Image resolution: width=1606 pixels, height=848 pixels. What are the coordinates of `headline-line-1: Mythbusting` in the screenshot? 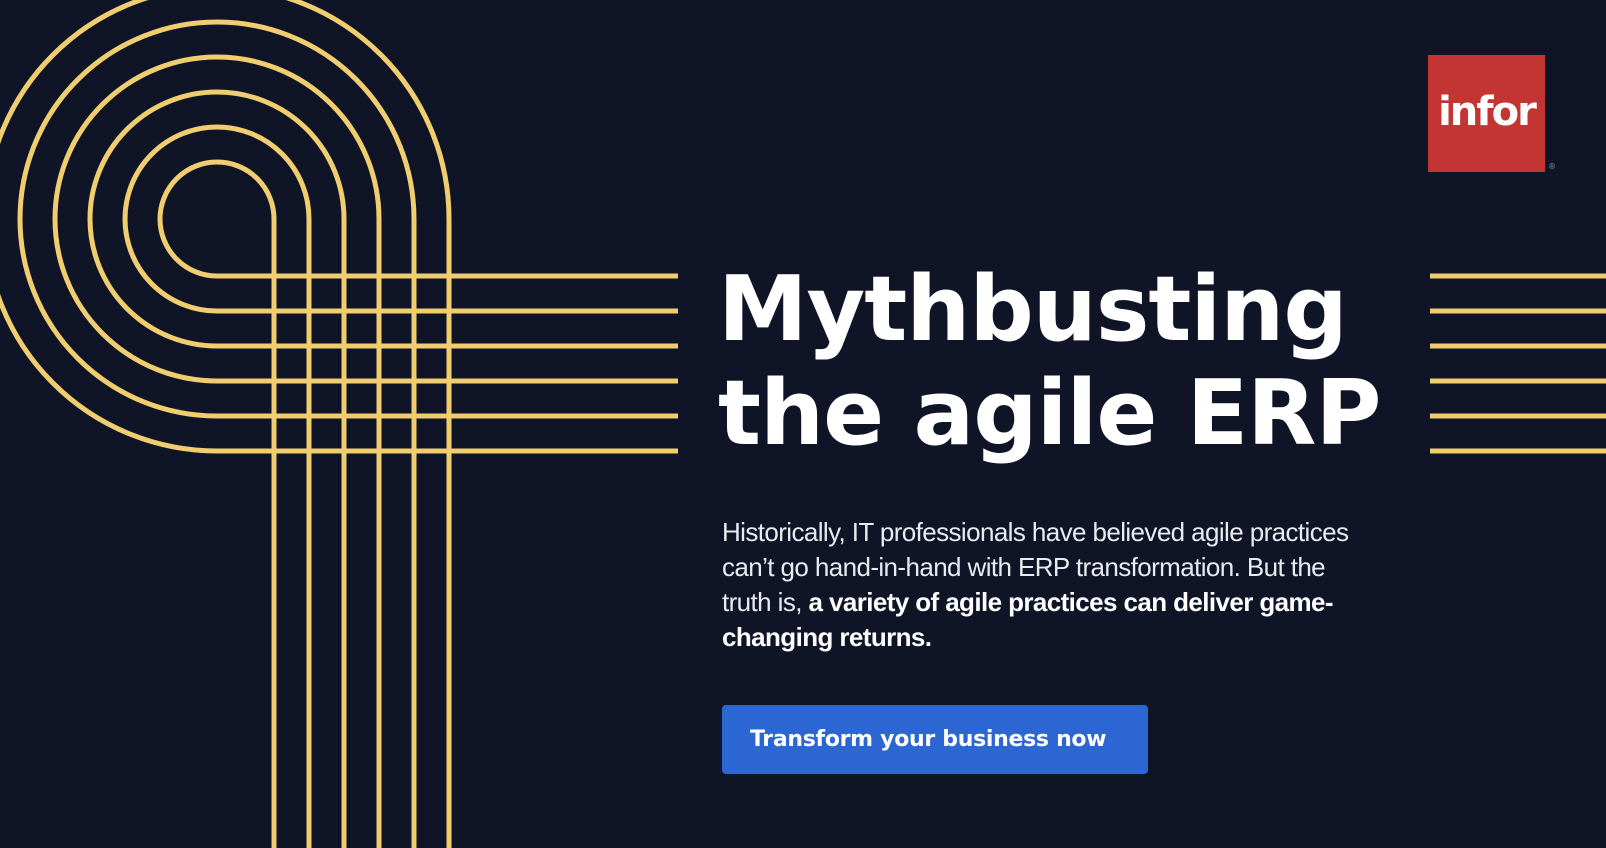 It's located at (1033, 309).